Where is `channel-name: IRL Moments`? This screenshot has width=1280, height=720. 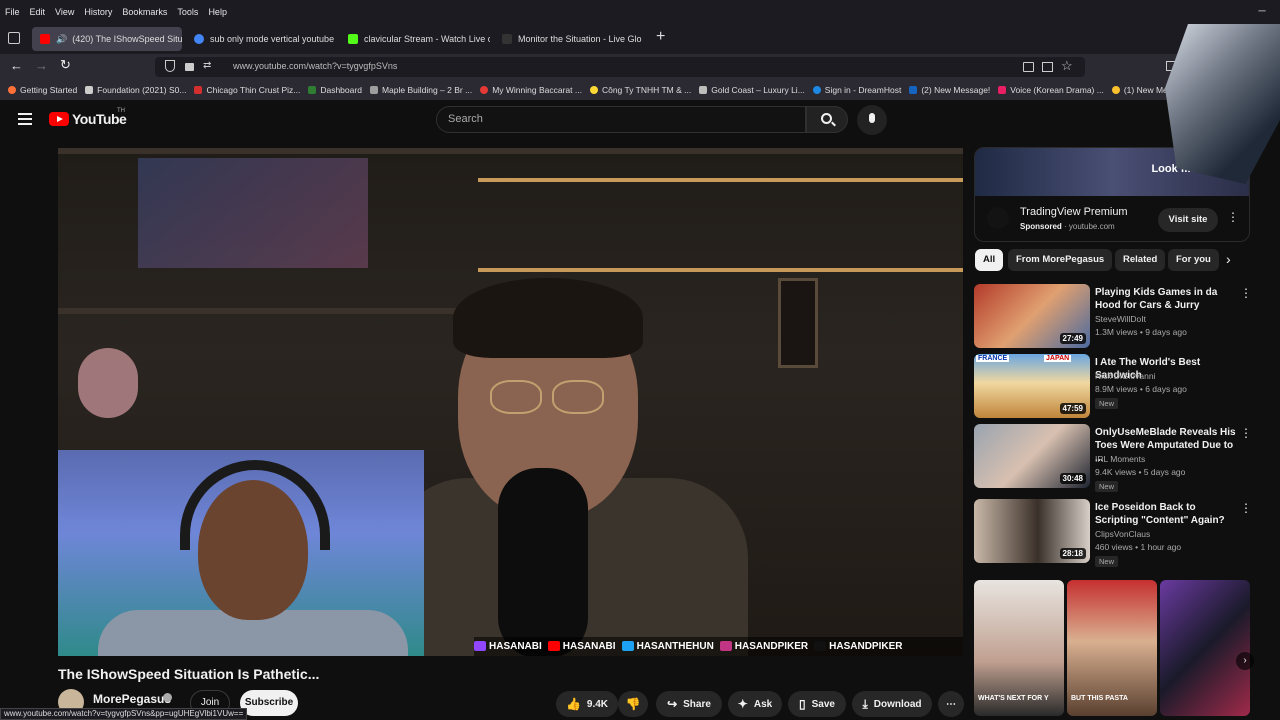
channel-name: IRL Moments is located at coordinates (1120, 459).